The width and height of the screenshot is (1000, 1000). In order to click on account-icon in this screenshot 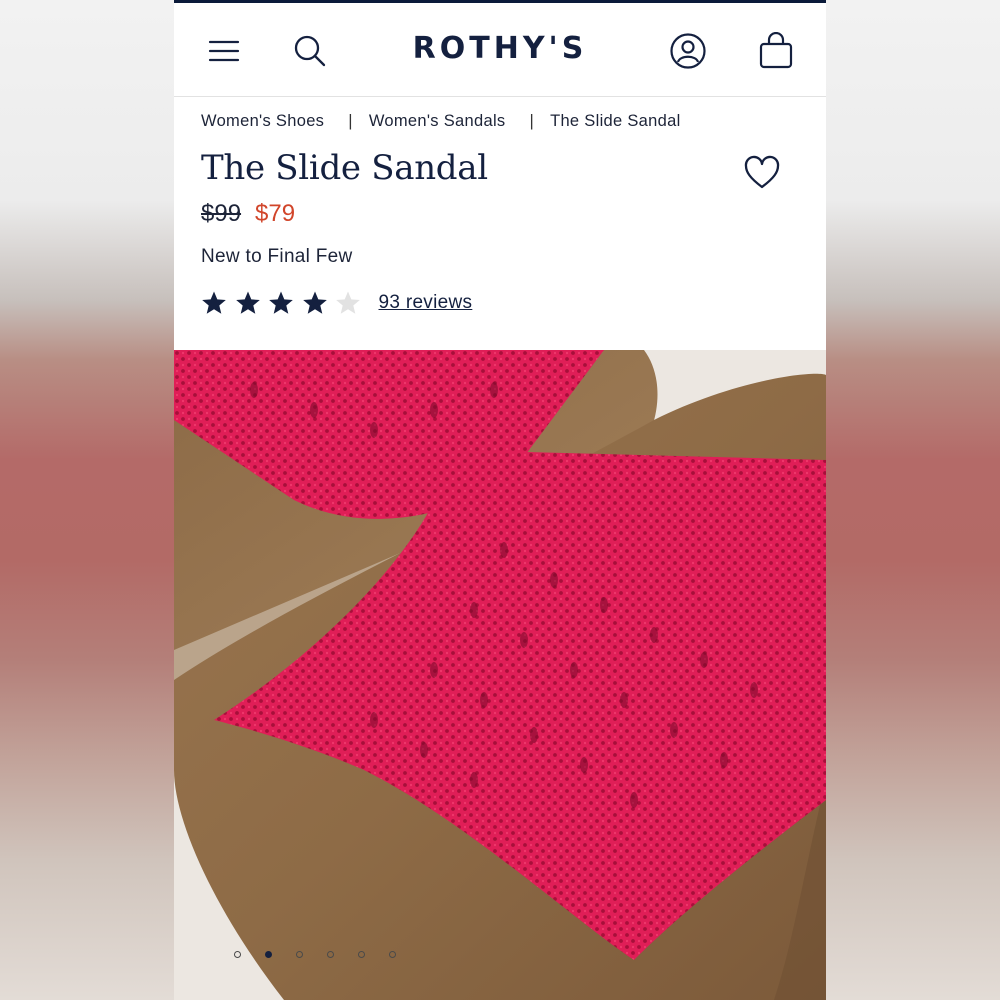, I will do `click(688, 51)`.